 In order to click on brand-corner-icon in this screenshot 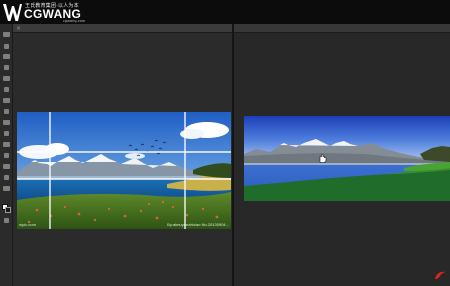, I will do `click(440, 275)`.